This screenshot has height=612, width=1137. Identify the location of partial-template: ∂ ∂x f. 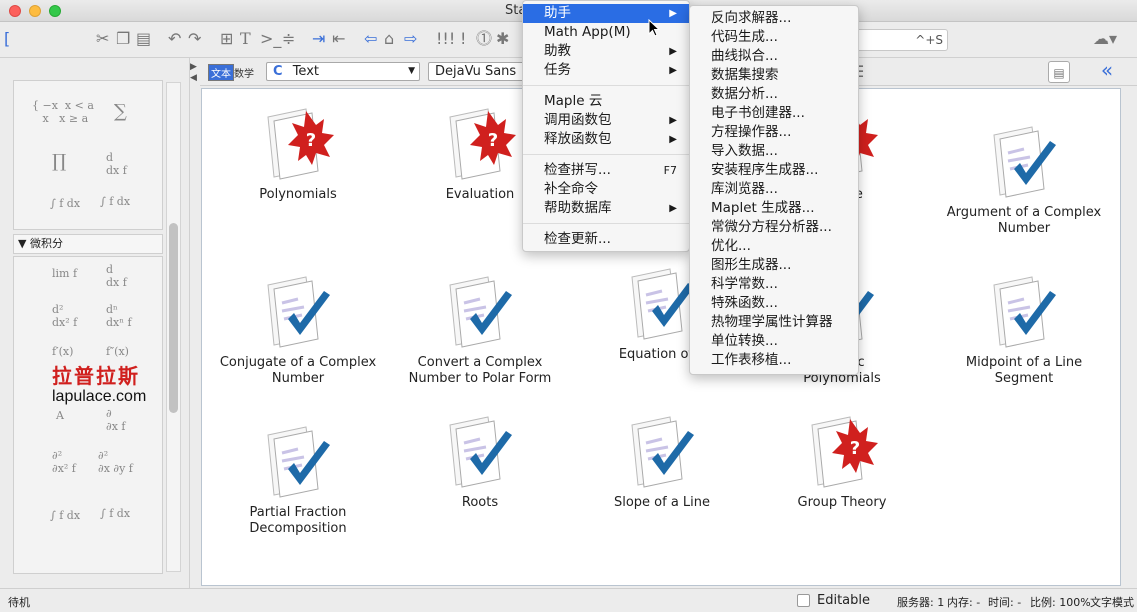
(115, 420).